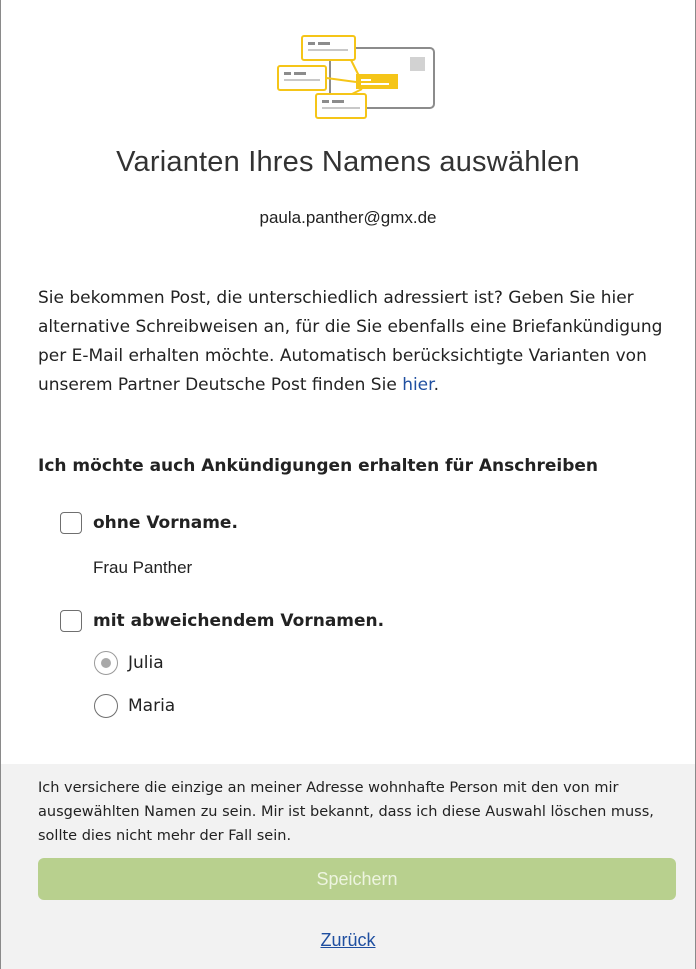 This screenshot has width=696, height=969. I want to click on save-button: Speichern, so click(357, 879).